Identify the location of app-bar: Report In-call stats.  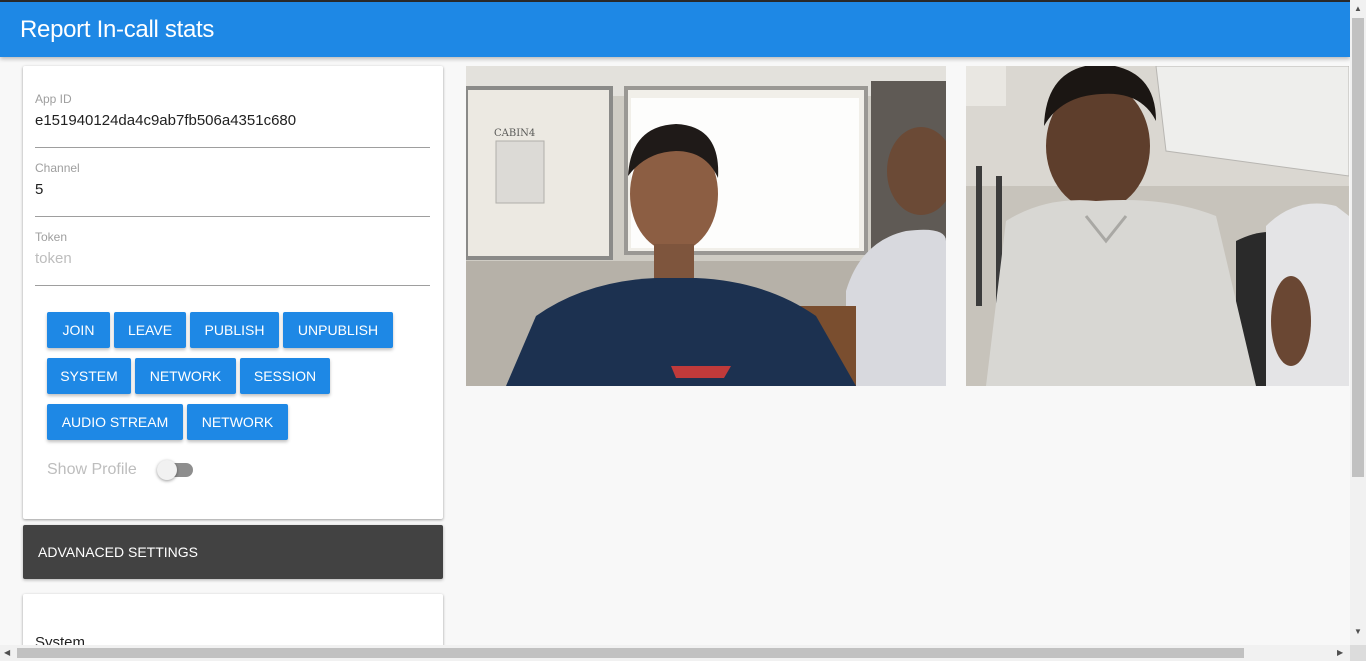
(675, 29).